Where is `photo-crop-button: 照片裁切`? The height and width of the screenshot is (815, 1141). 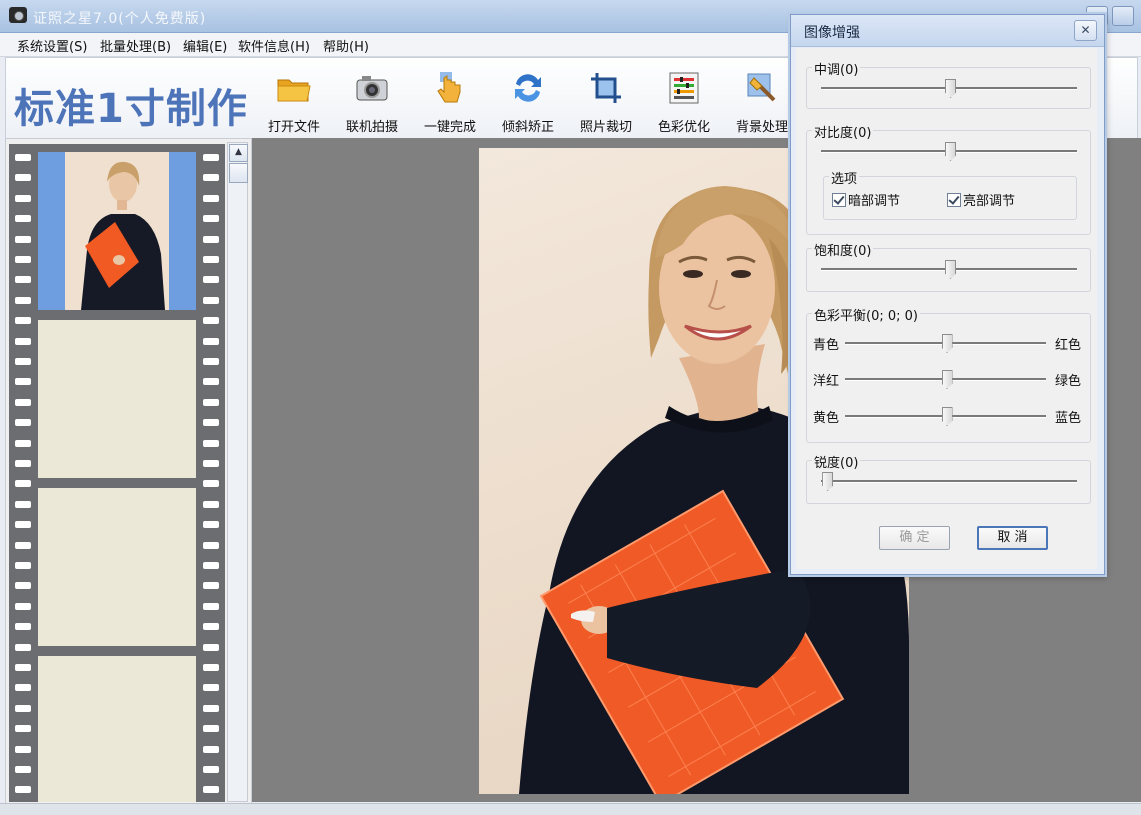 photo-crop-button: 照片裁切 is located at coordinates (606, 103).